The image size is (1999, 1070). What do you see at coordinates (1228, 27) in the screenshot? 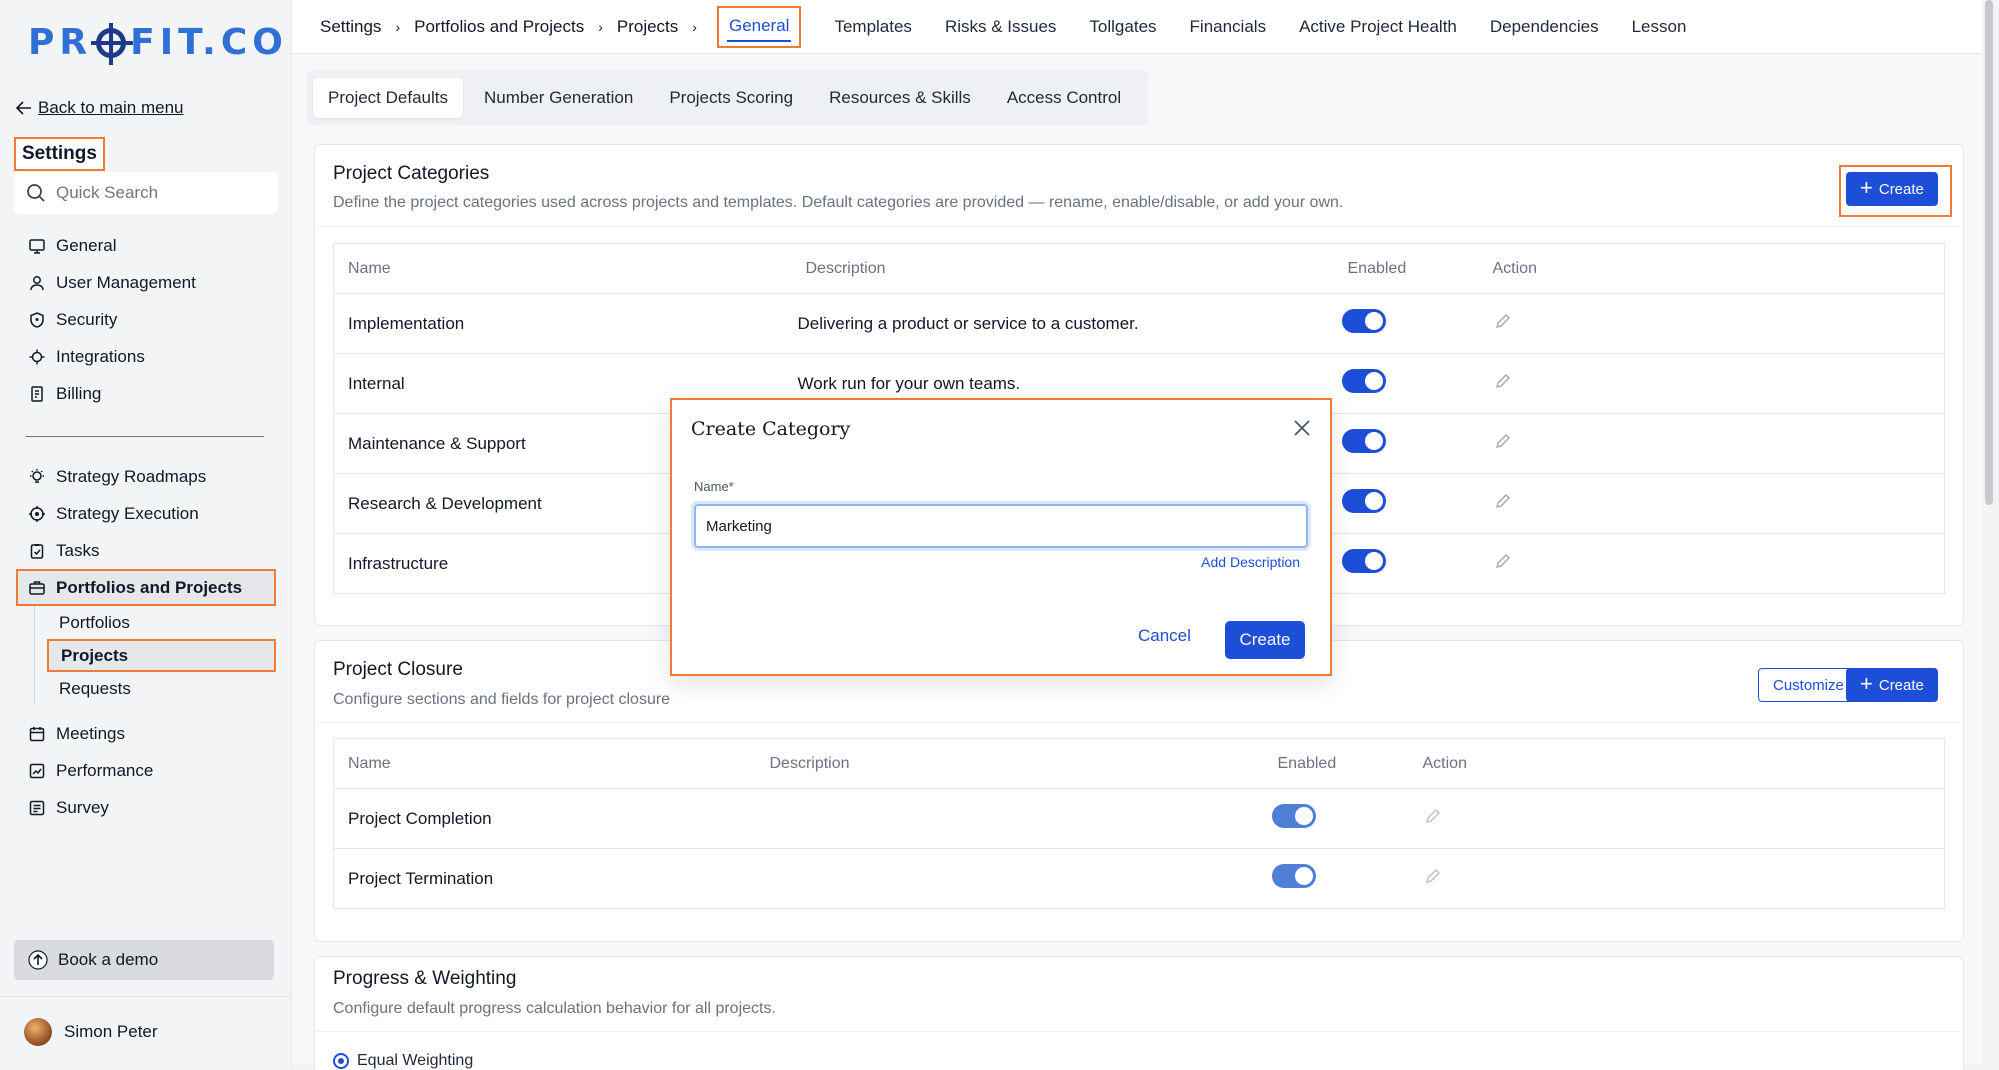
I see `tab-financials: Financials` at bounding box center [1228, 27].